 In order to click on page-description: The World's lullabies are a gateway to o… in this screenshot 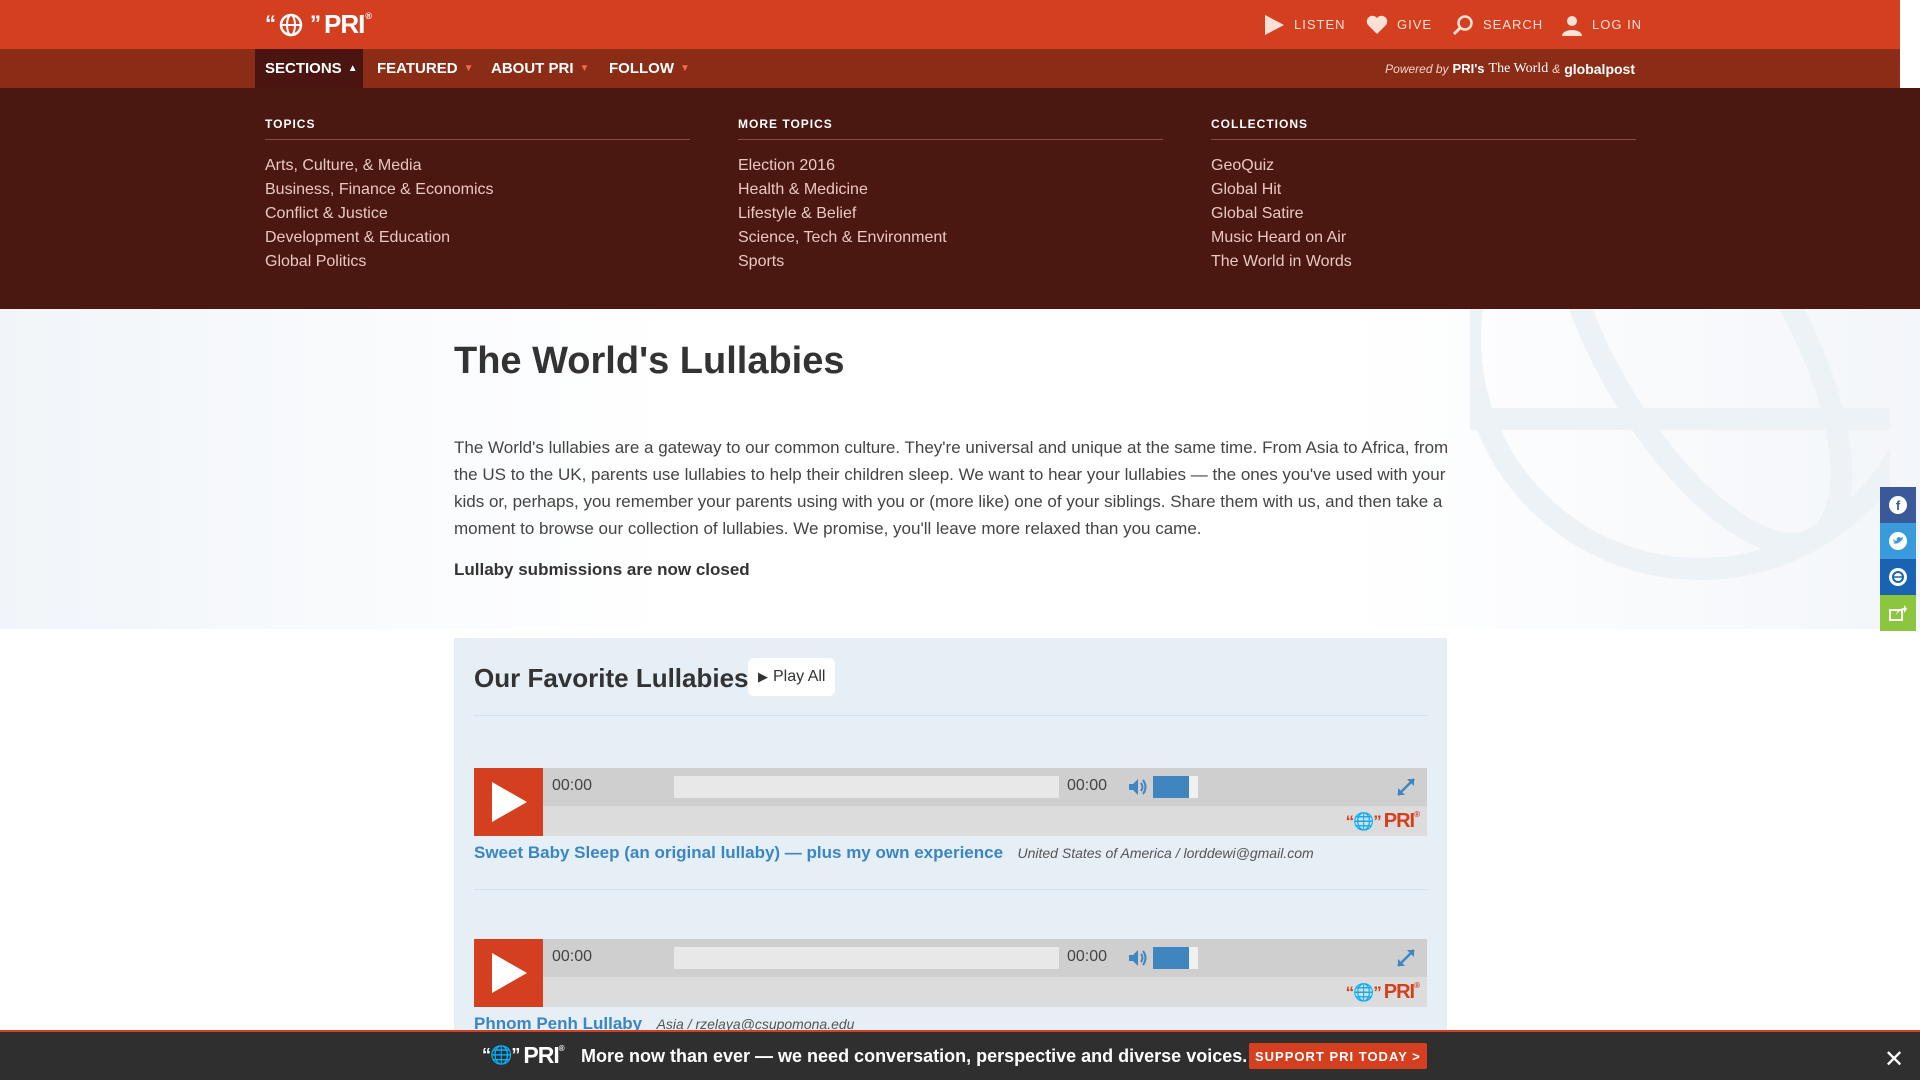, I will do `click(951, 488)`.